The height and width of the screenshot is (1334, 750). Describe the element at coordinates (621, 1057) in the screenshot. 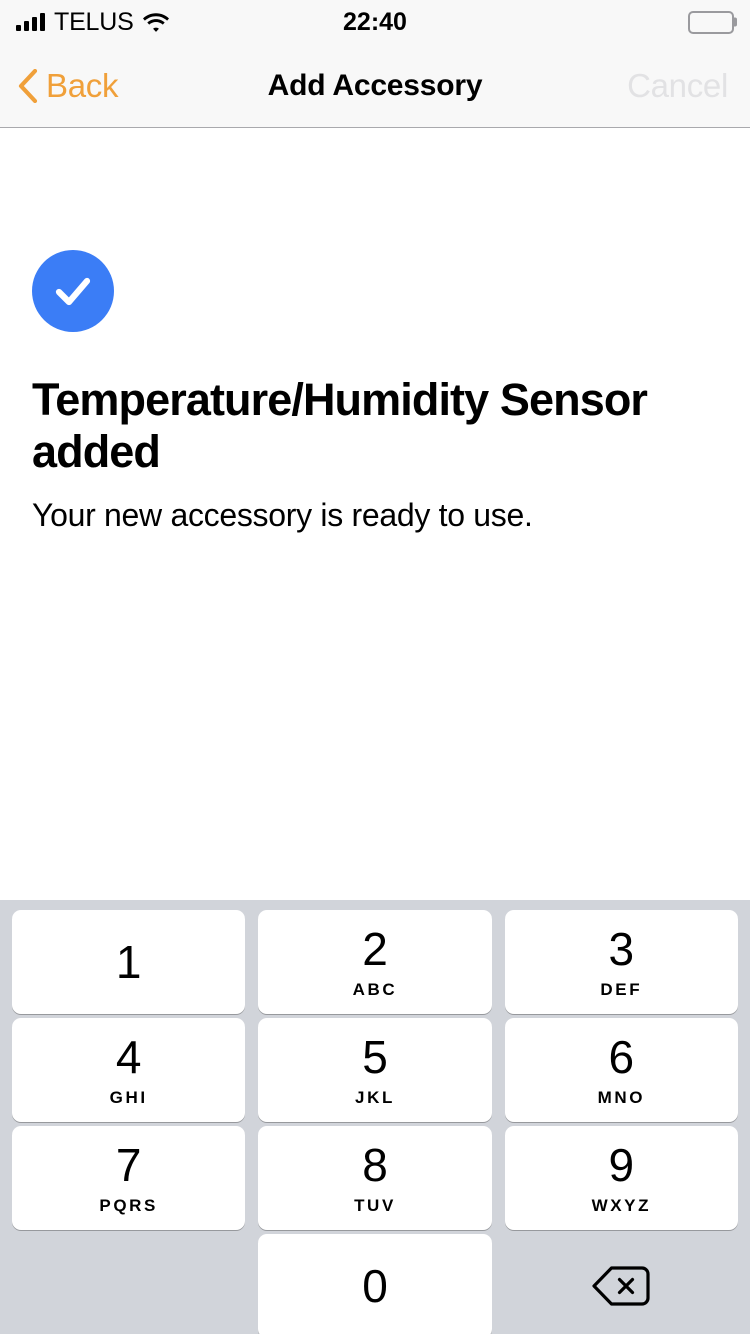

I see `key-digit: 6` at that location.